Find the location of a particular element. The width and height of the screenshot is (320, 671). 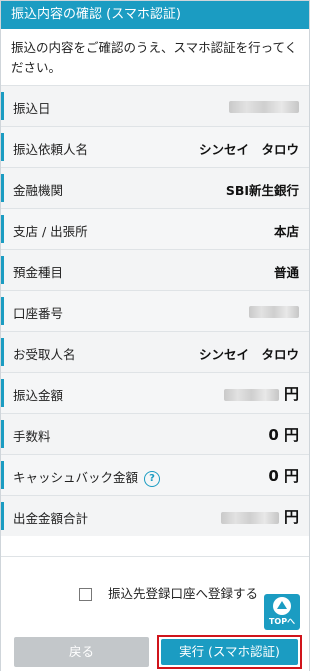

intro-text: 振込の内容をご確認のうえ、スマホ認証を行ってください。 is located at coordinates (154, 57).